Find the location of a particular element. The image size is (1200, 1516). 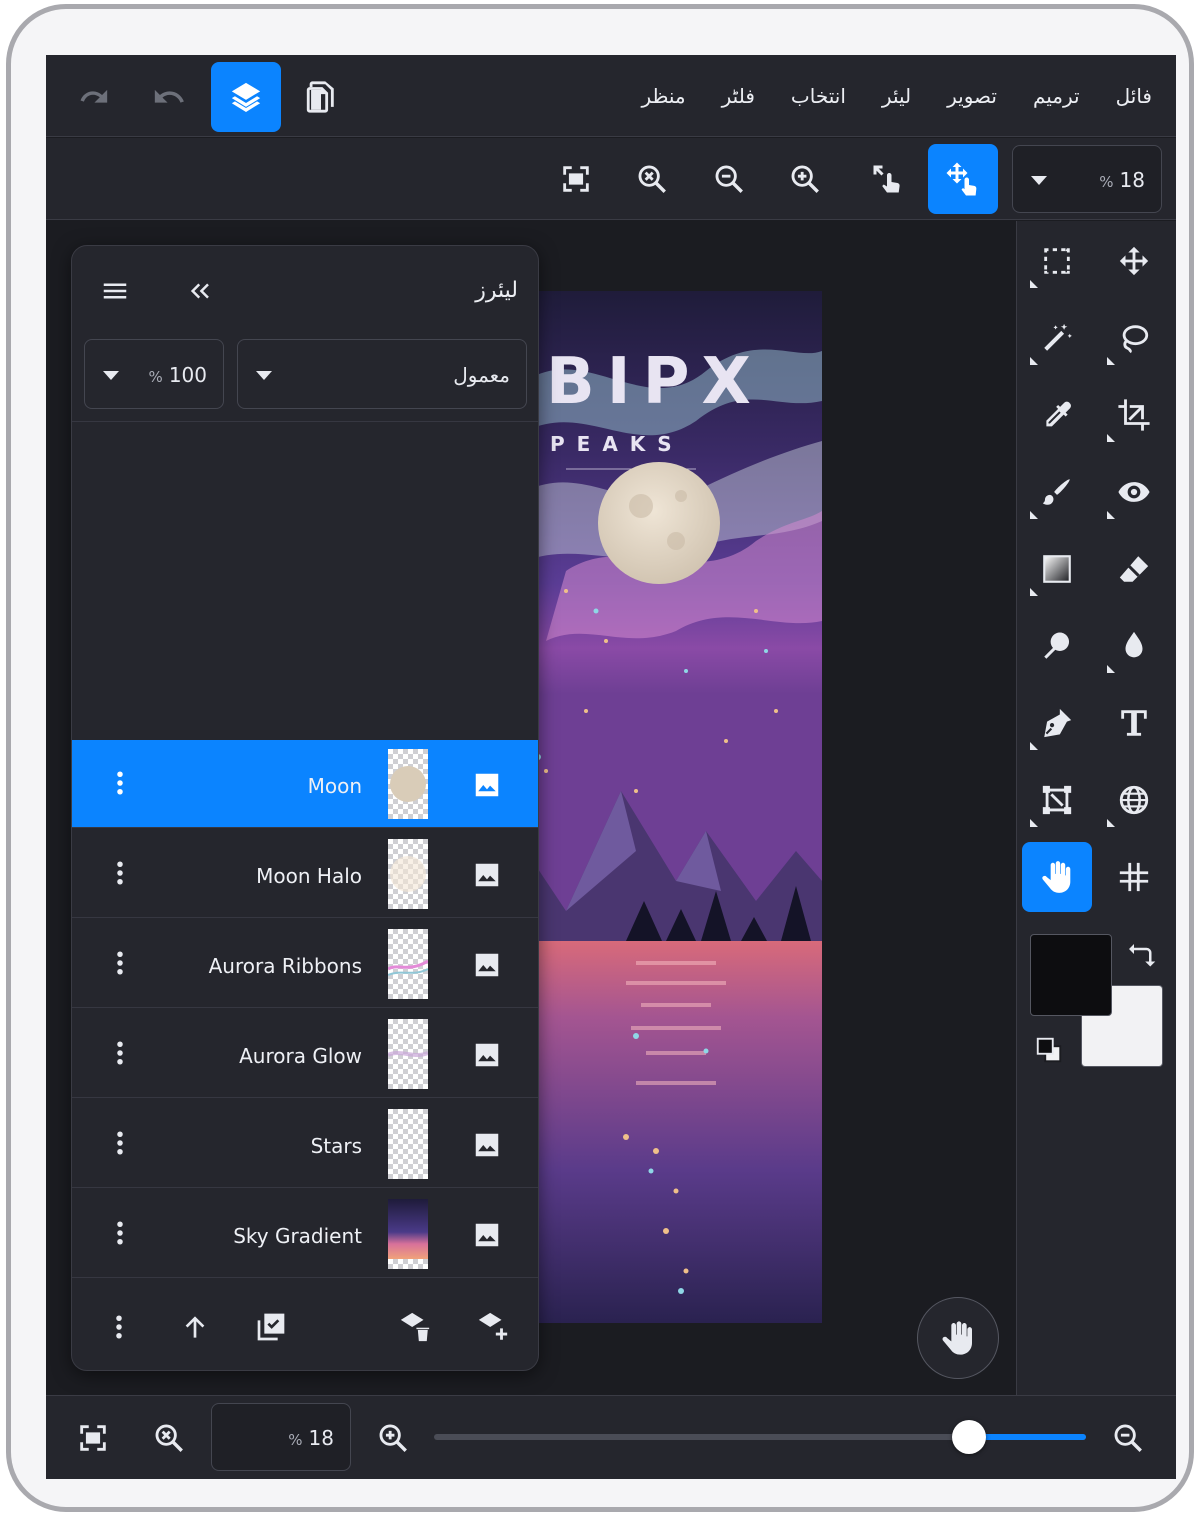

move-tool is located at coordinates (1134, 261).